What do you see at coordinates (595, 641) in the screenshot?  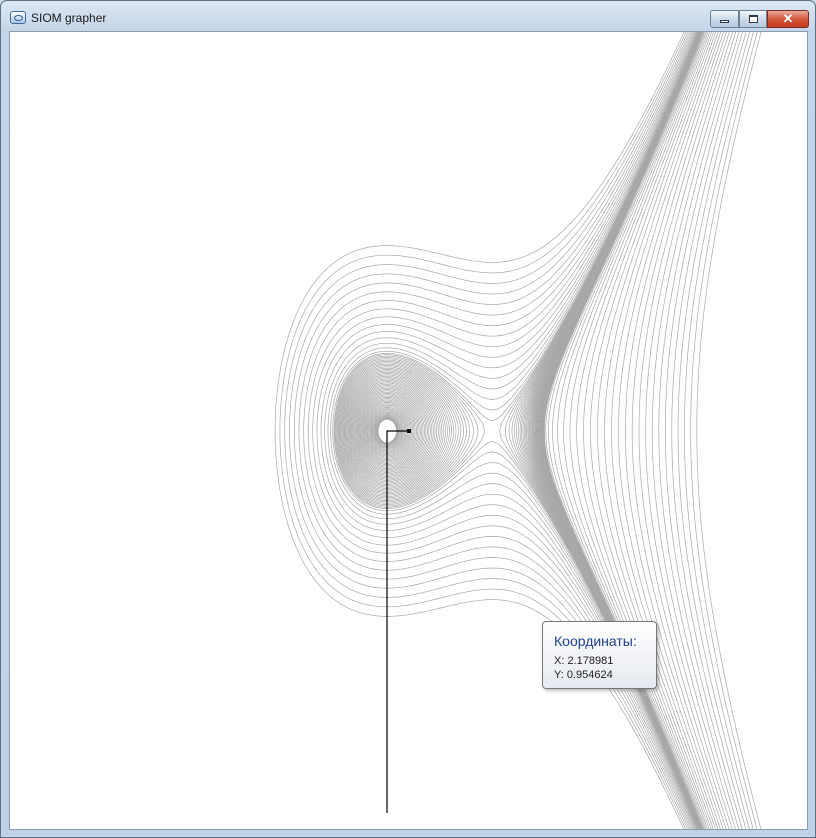 I see `tooltip-title: Координаты:` at bounding box center [595, 641].